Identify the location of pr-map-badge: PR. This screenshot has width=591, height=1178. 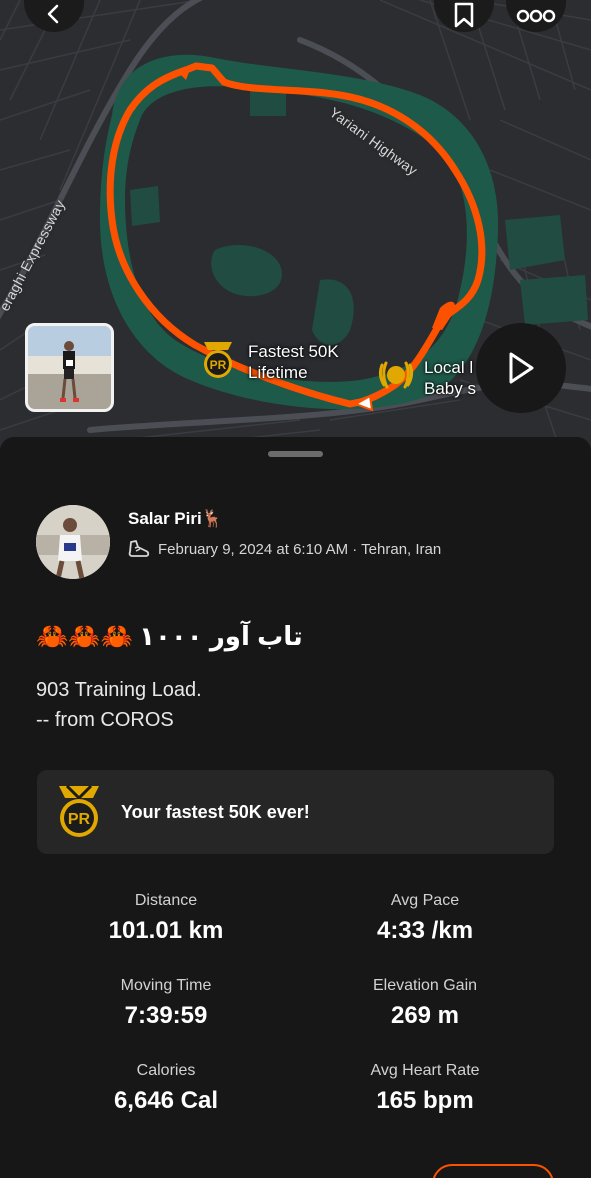
(218, 360).